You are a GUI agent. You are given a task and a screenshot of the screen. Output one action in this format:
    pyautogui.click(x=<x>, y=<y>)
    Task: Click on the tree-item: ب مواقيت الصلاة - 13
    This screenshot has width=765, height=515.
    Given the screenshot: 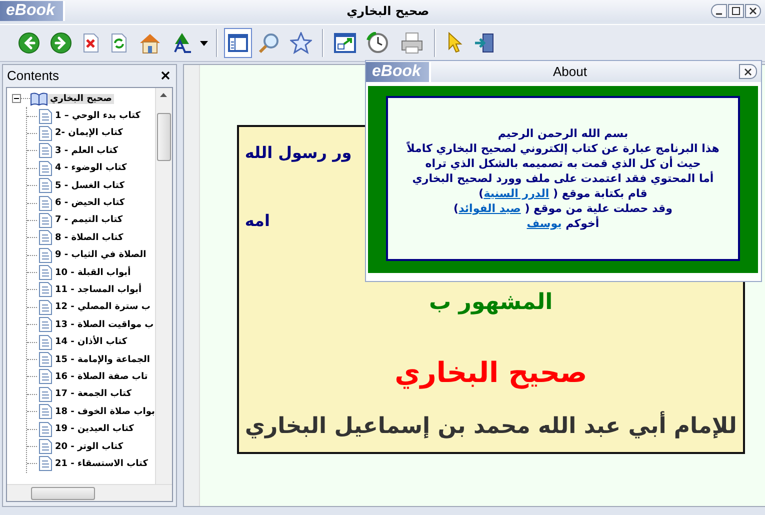 What is the action you would take?
    pyautogui.click(x=104, y=325)
    